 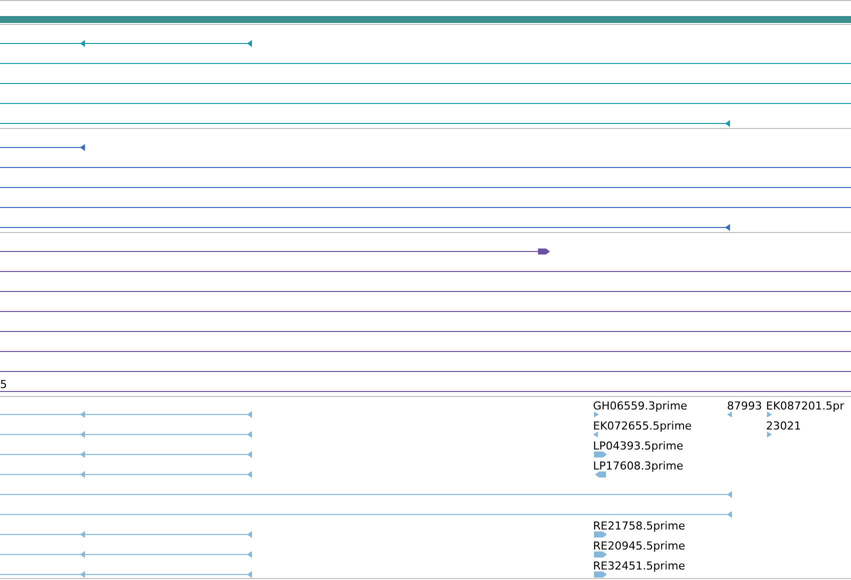 I want to click on feature-label: RE32451.5prime, so click(x=639, y=566).